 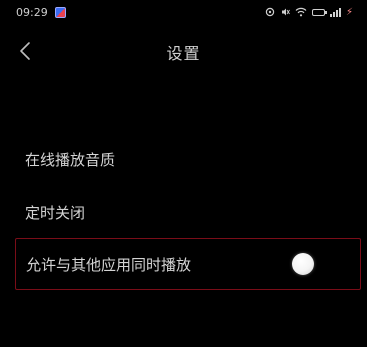 I want to click on status-left: 09:29, so click(x=41, y=12).